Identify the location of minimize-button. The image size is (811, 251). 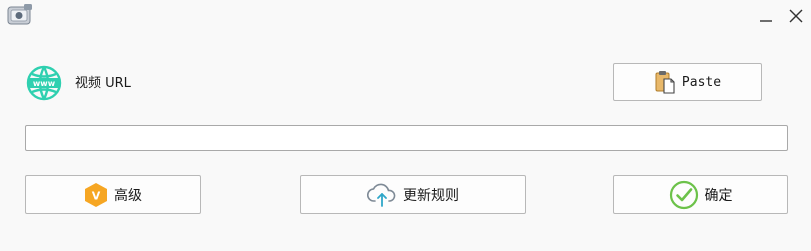
(766, 16).